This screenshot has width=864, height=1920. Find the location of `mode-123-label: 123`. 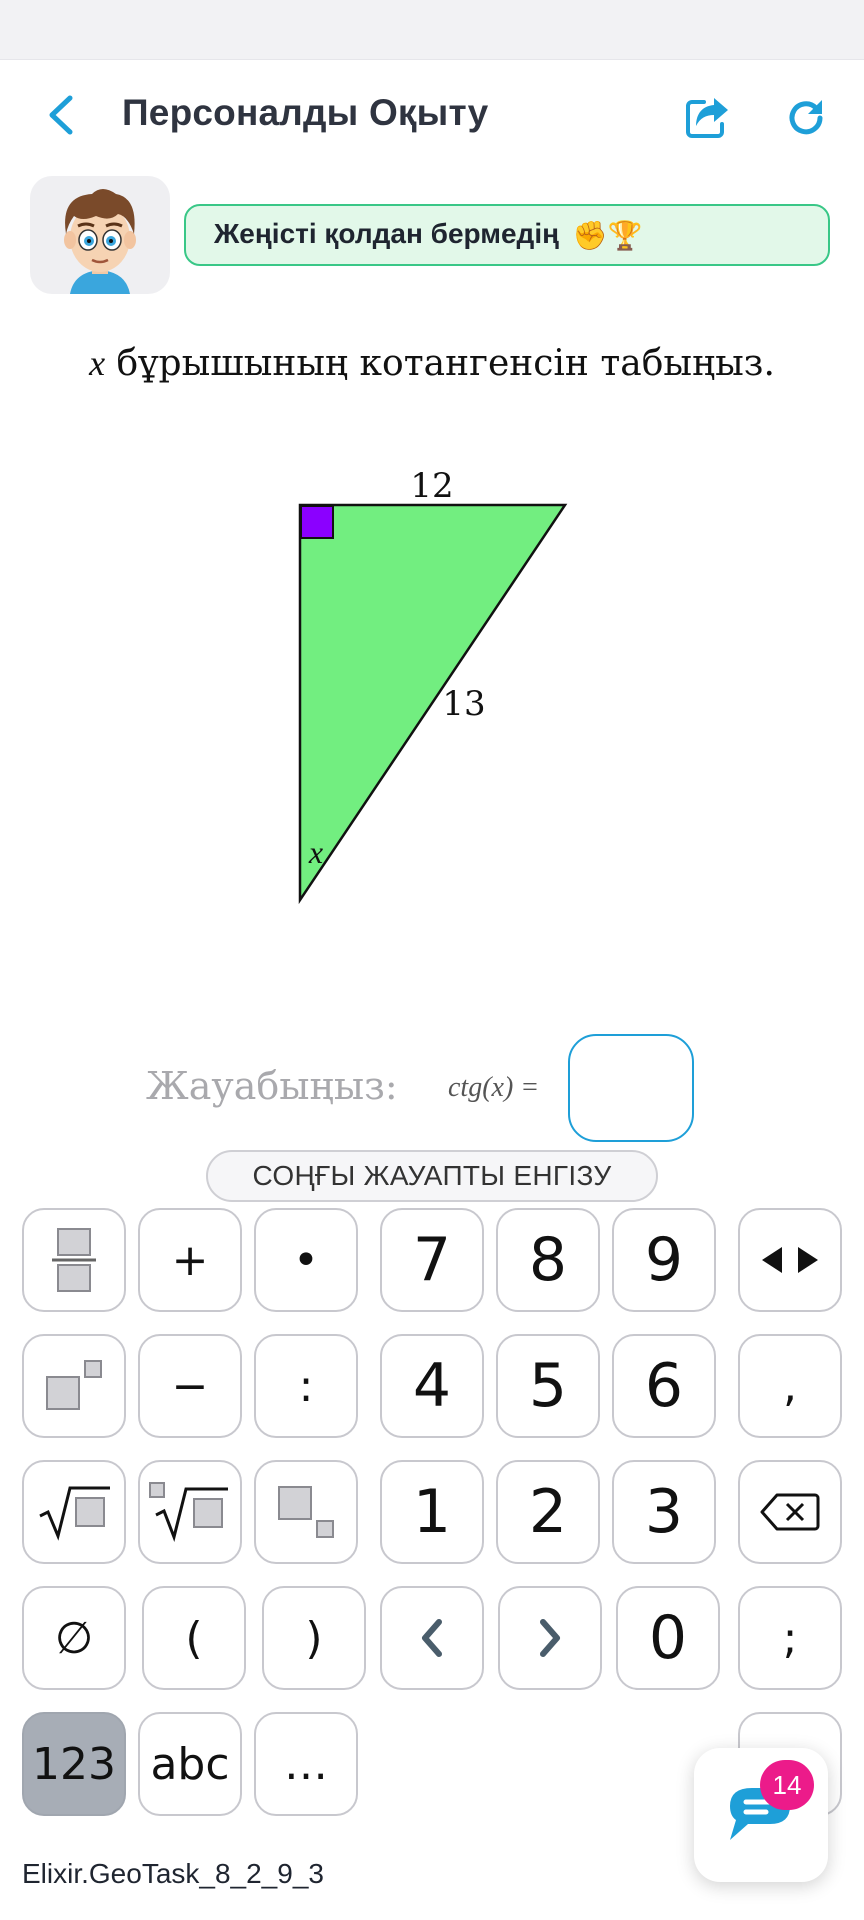

mode-123-label: 123 is located at coordinates (74, 1764).